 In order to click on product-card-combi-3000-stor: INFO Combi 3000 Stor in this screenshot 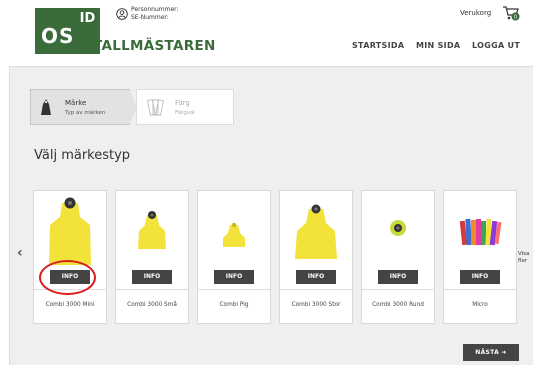, I will do `click(316, 257)`.